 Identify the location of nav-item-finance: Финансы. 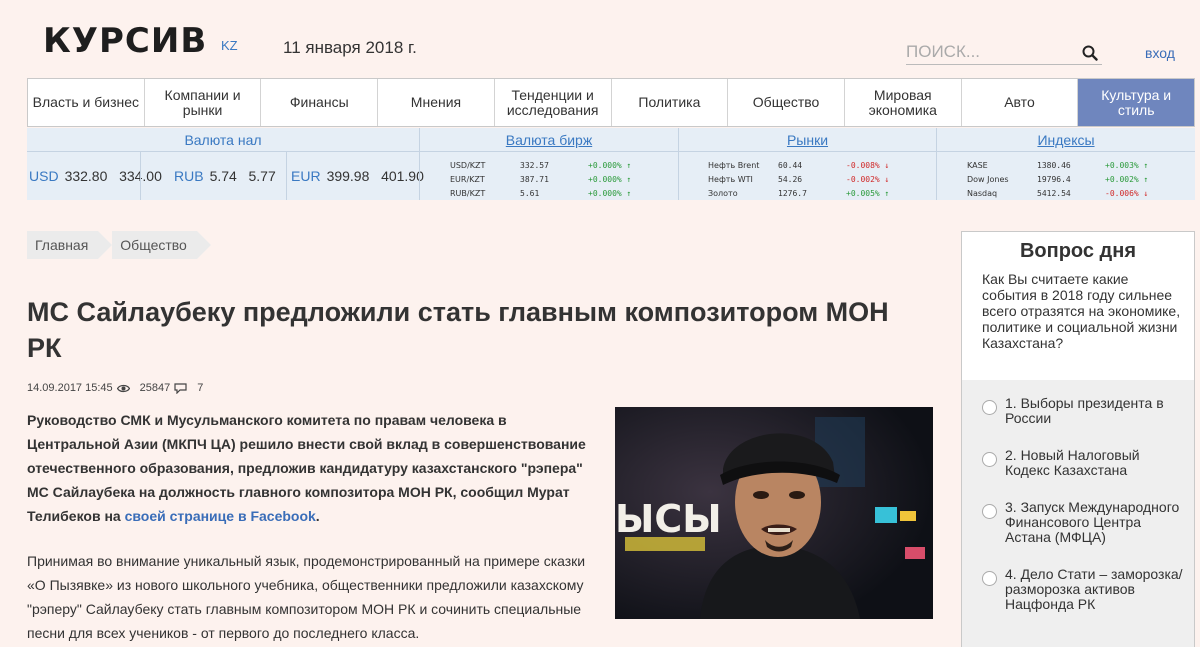
(320, 102).